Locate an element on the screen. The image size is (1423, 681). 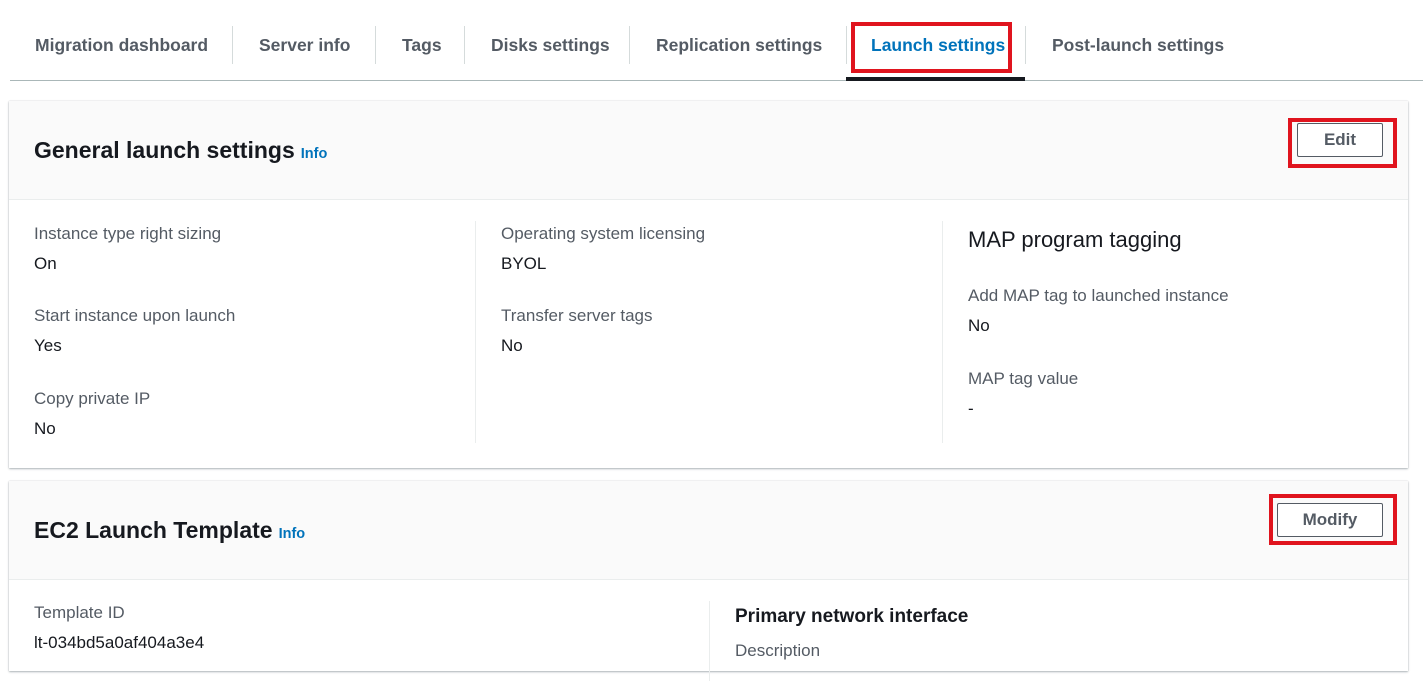
highlight-box-launch-settings is located at coordinates (931, 47).